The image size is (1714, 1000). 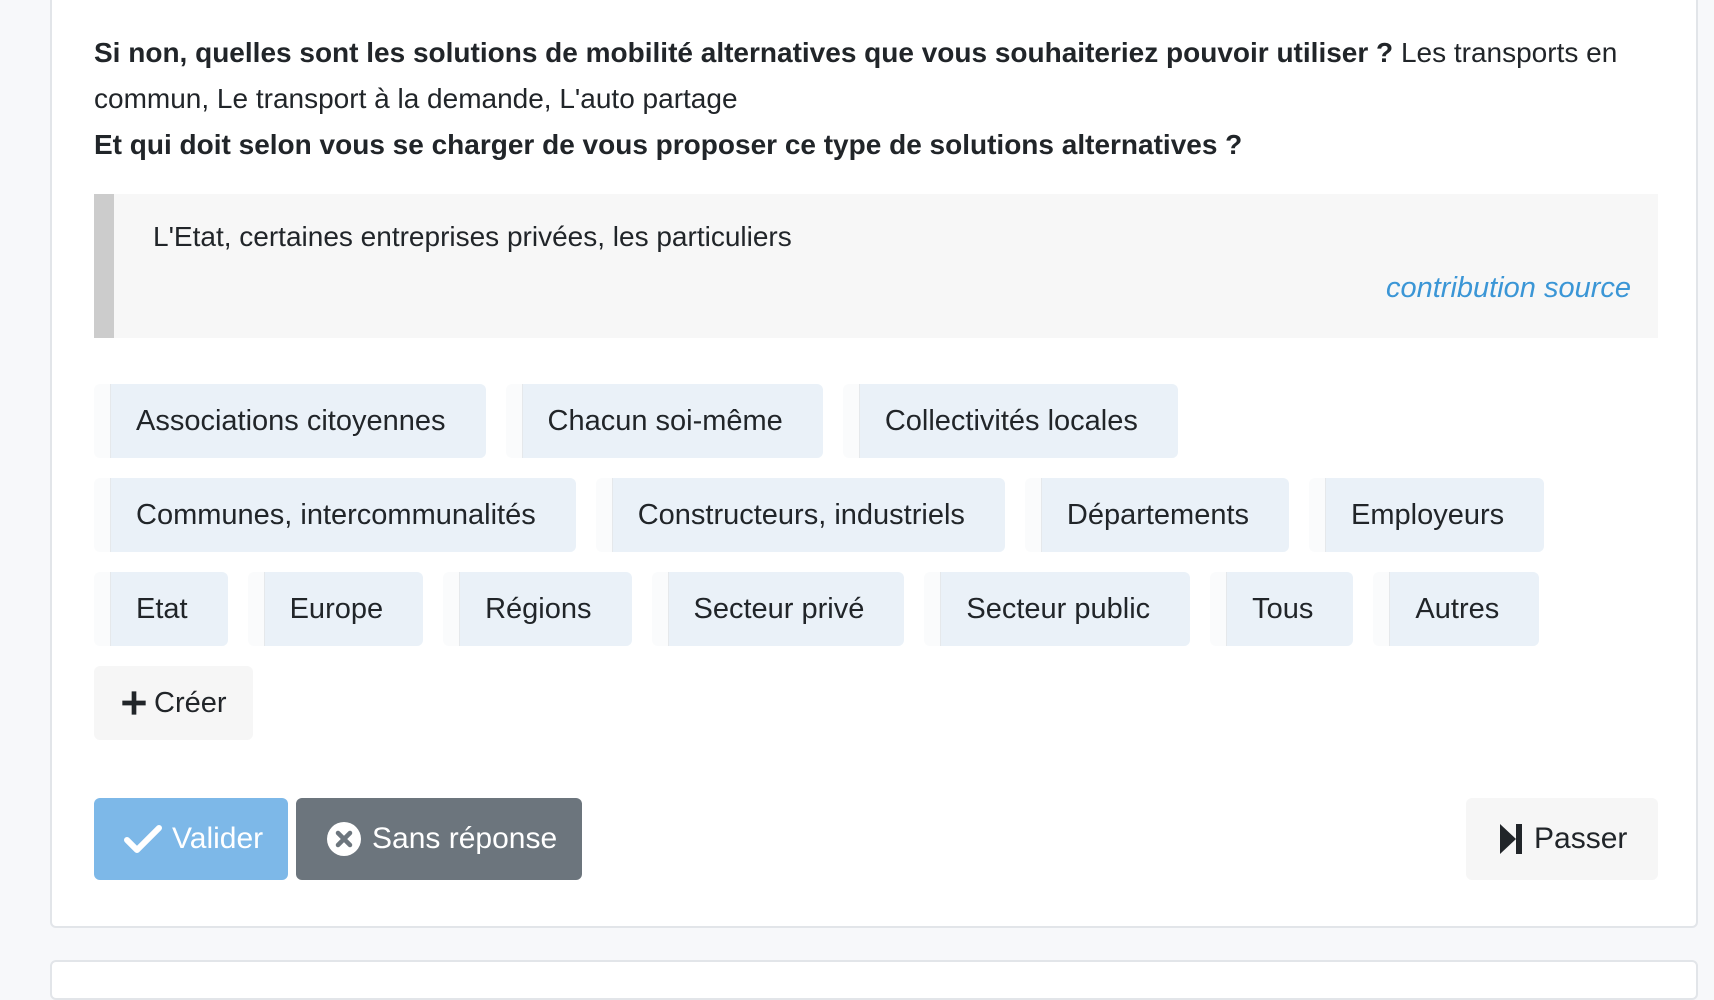 What do you see at coordinates (800, 515) in the screenshot?
I see `tag-constructeurs-industriels: Constructeurs, industriels` at bounding box center [800, 515].